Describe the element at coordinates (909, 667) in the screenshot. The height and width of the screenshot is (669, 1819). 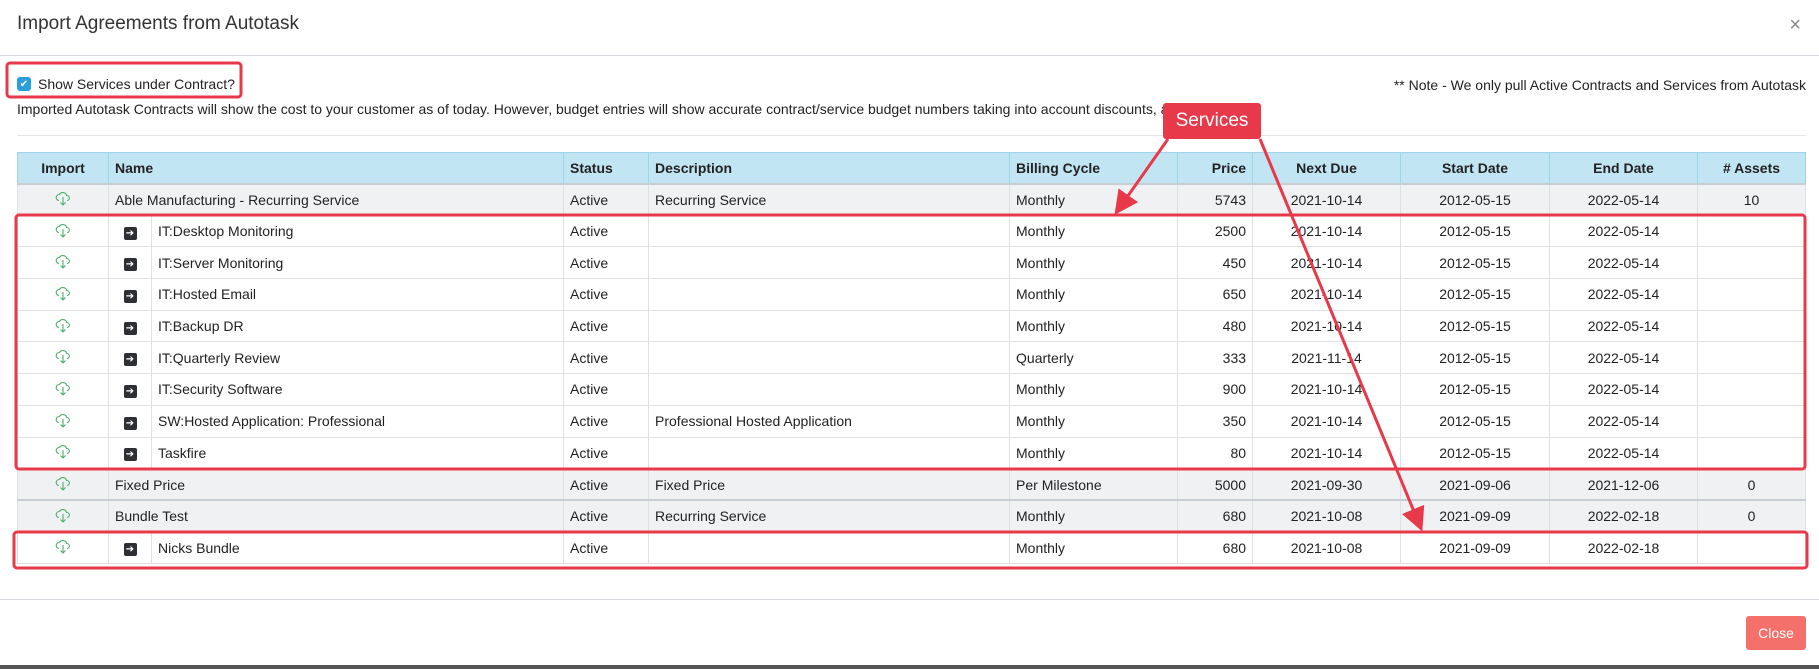
I see `bottom-strip` at that location.